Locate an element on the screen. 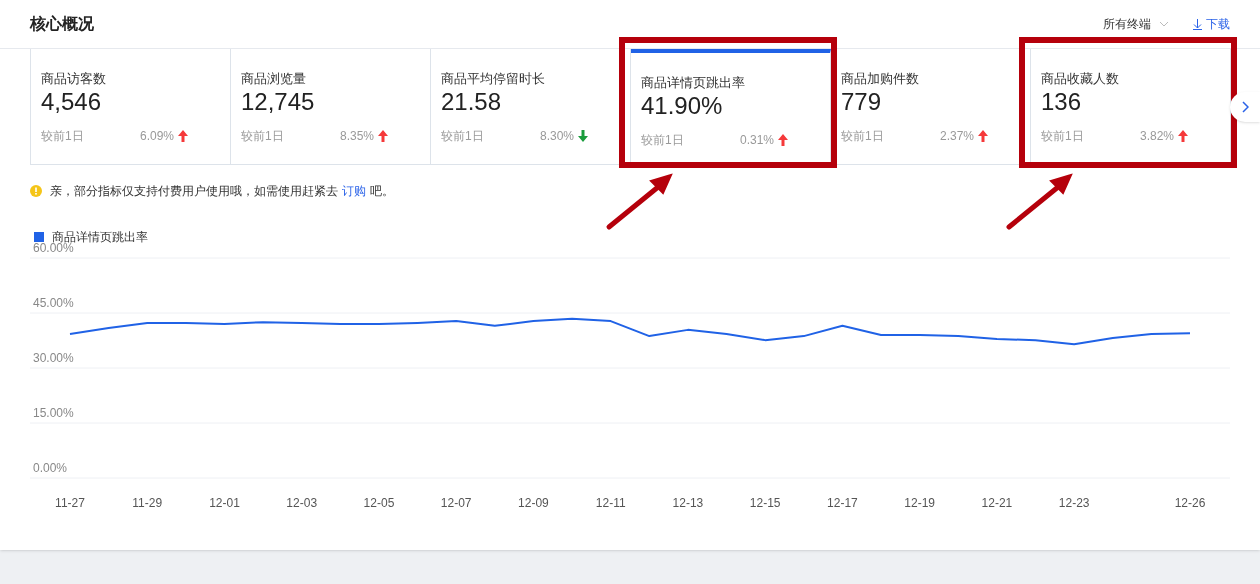 This screenshot has height=584, width=1260. metric-label: 商品访客数 is located at coordinates (74, 79).